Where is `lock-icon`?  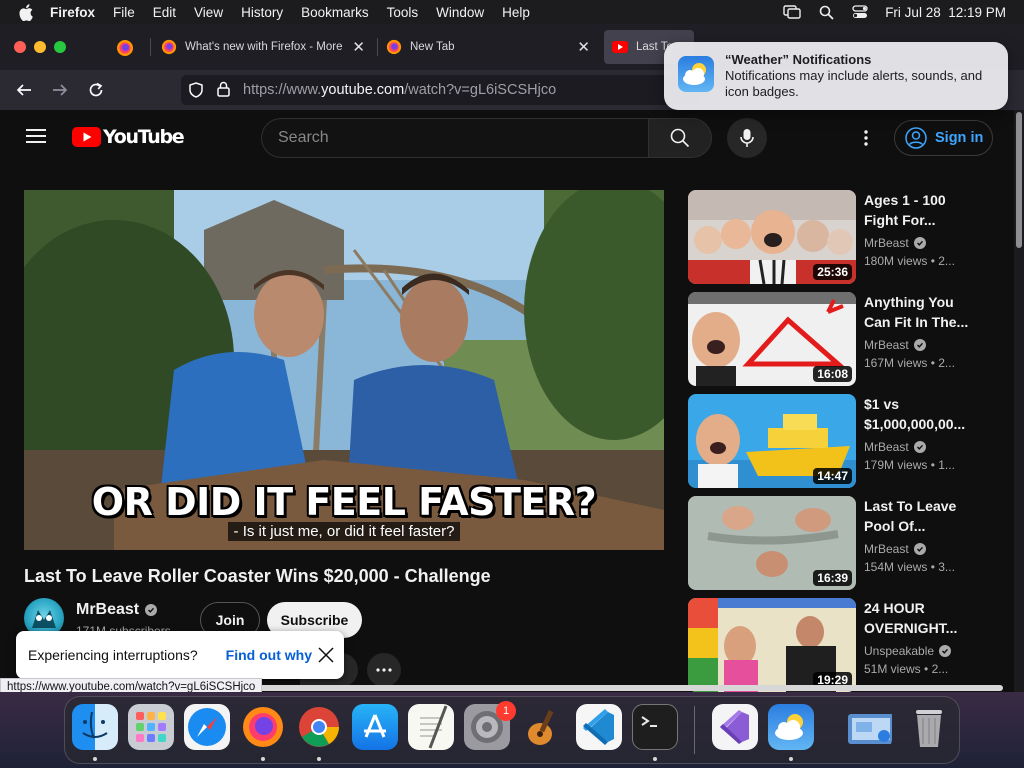
lock-icon is located at coordinates (223, 91).